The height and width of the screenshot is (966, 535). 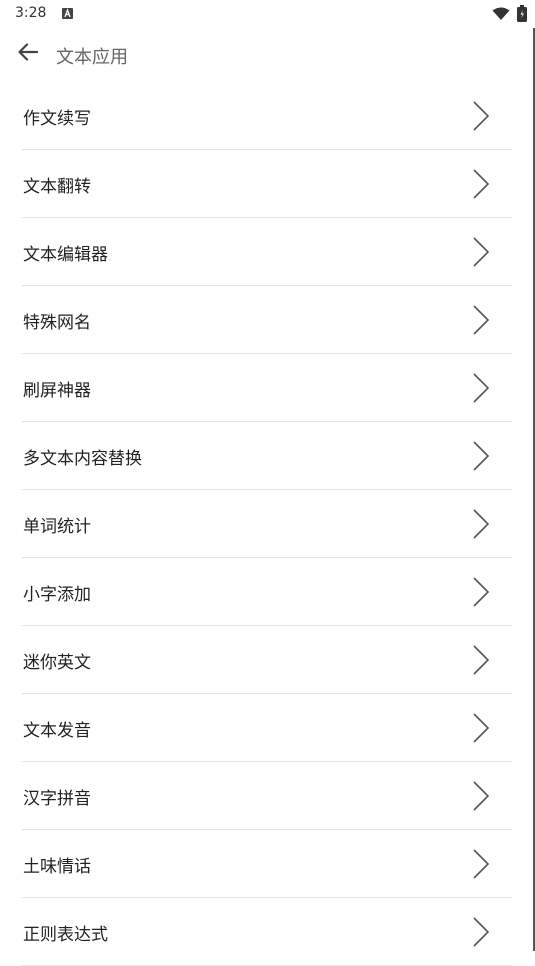 I want to click on list-item-label: 刷屏神器, so click(x=57, y=391).